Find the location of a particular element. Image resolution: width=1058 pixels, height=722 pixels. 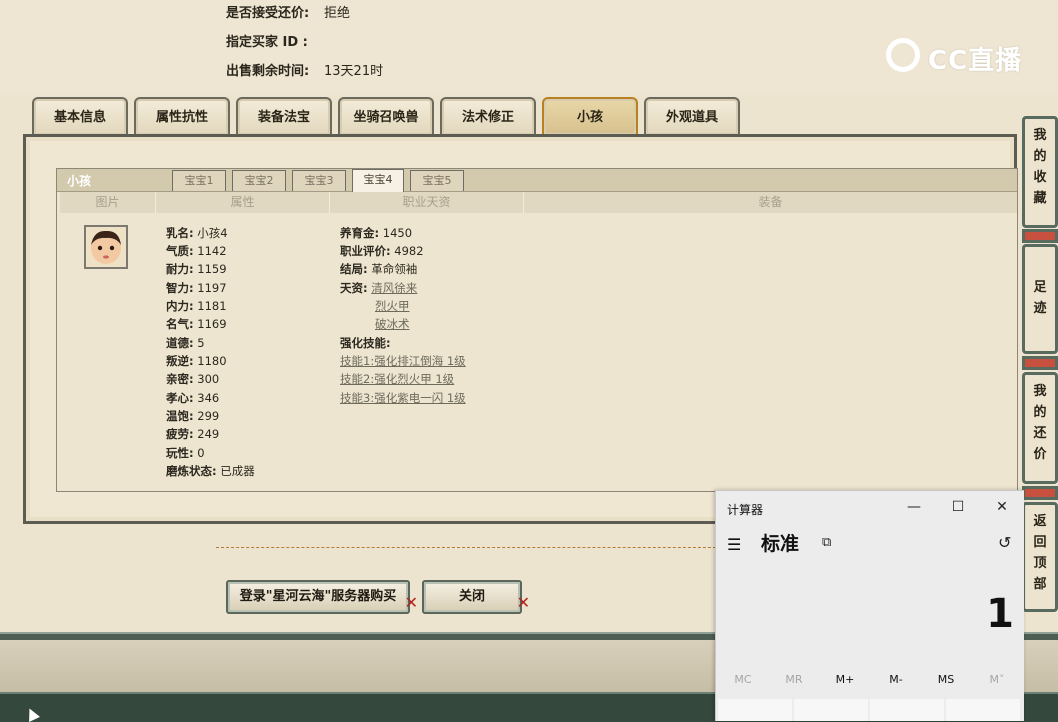

attr-label: 智力: is located at coordinates (180, 288).